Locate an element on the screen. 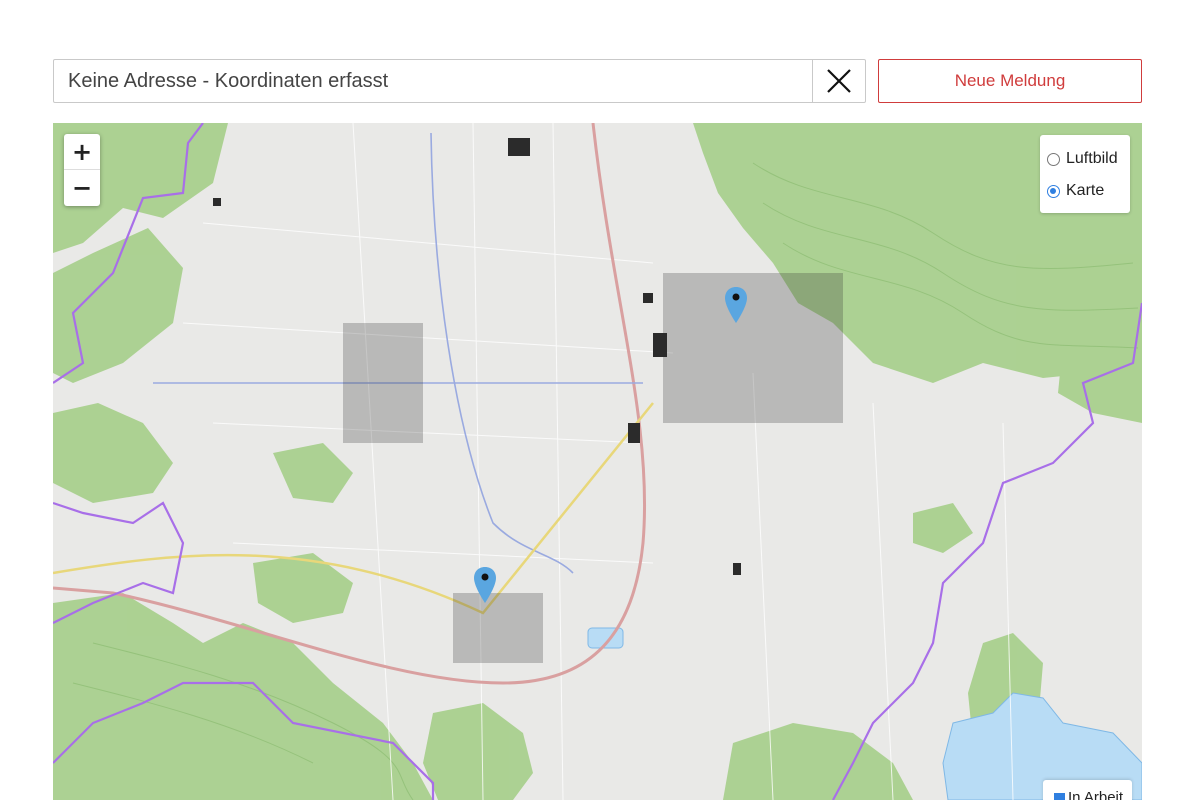  new-report-button: Neue Meldung is located at coordinates (1010, 81).